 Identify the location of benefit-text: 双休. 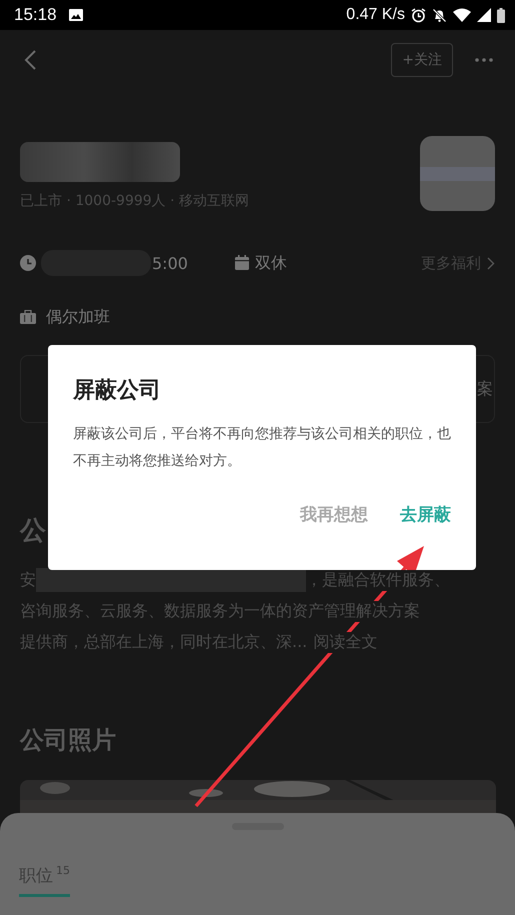
(270, 263).